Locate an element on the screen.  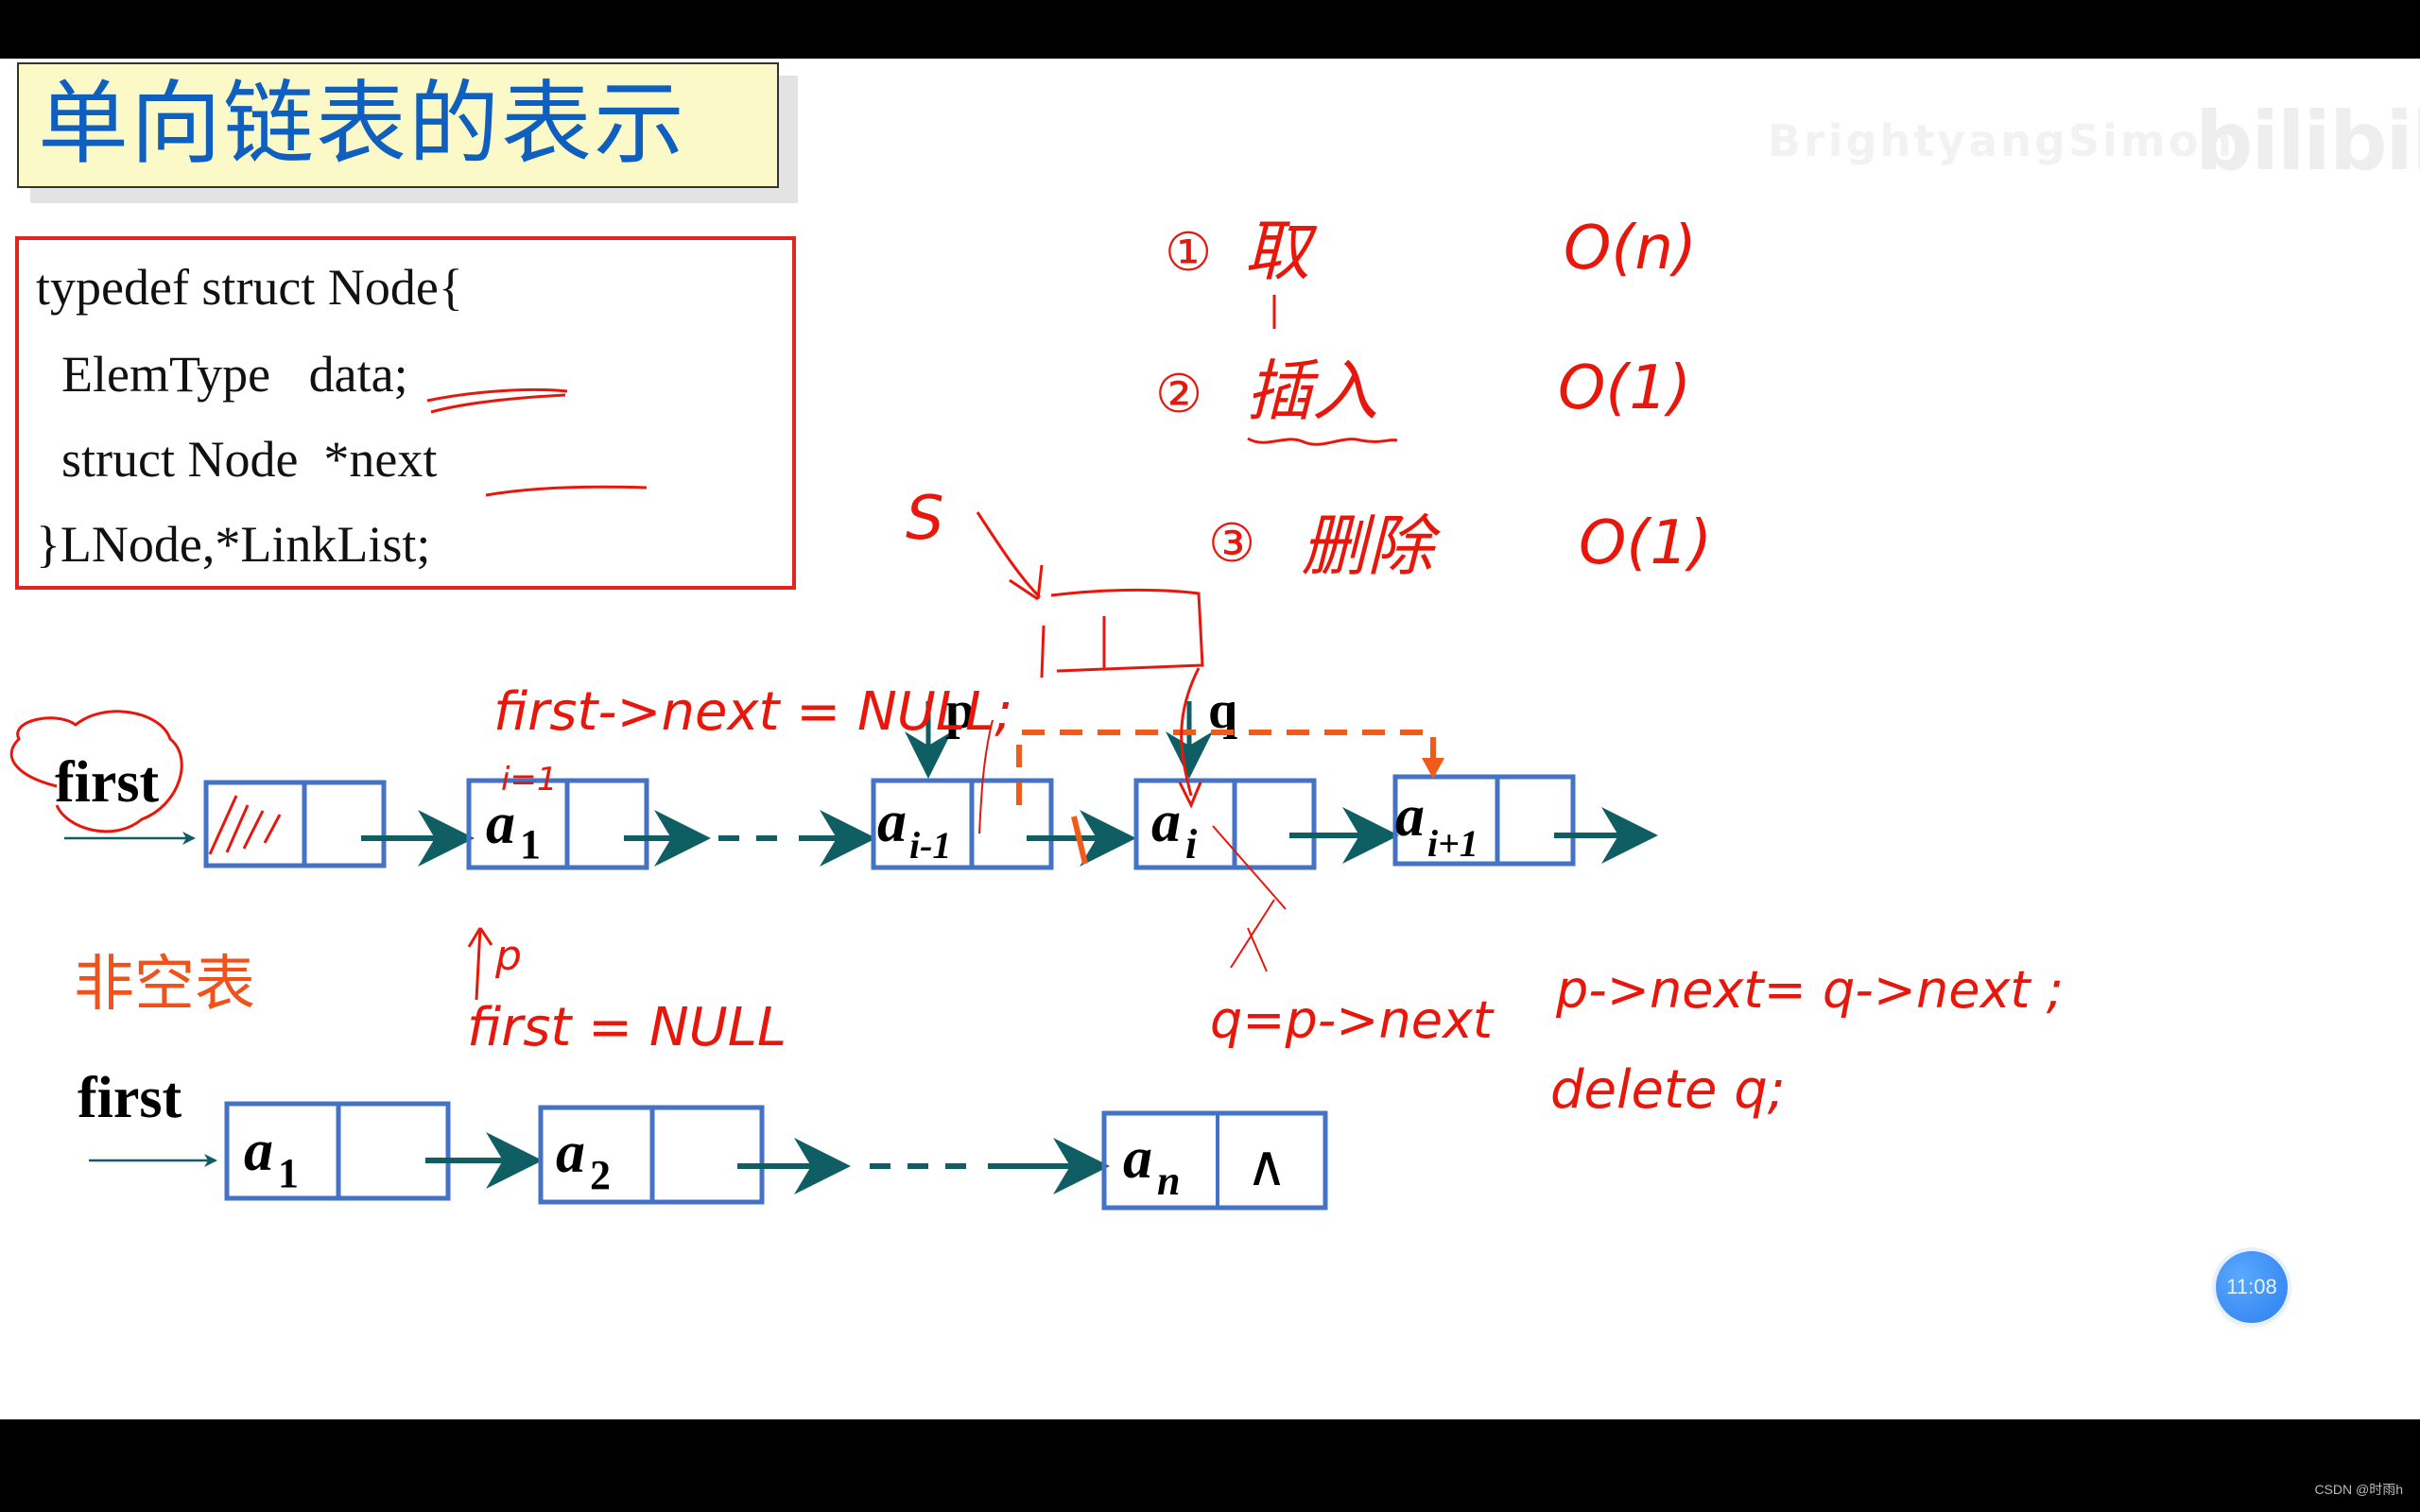
p-next-assign-note: p->next= q->next ; is located at coordinates (1809, 990).